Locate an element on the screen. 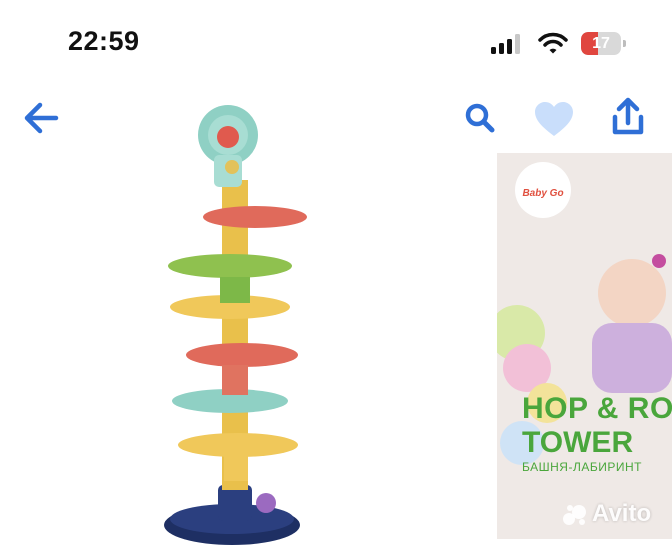  box-decor is located at coordinates (584, 359).